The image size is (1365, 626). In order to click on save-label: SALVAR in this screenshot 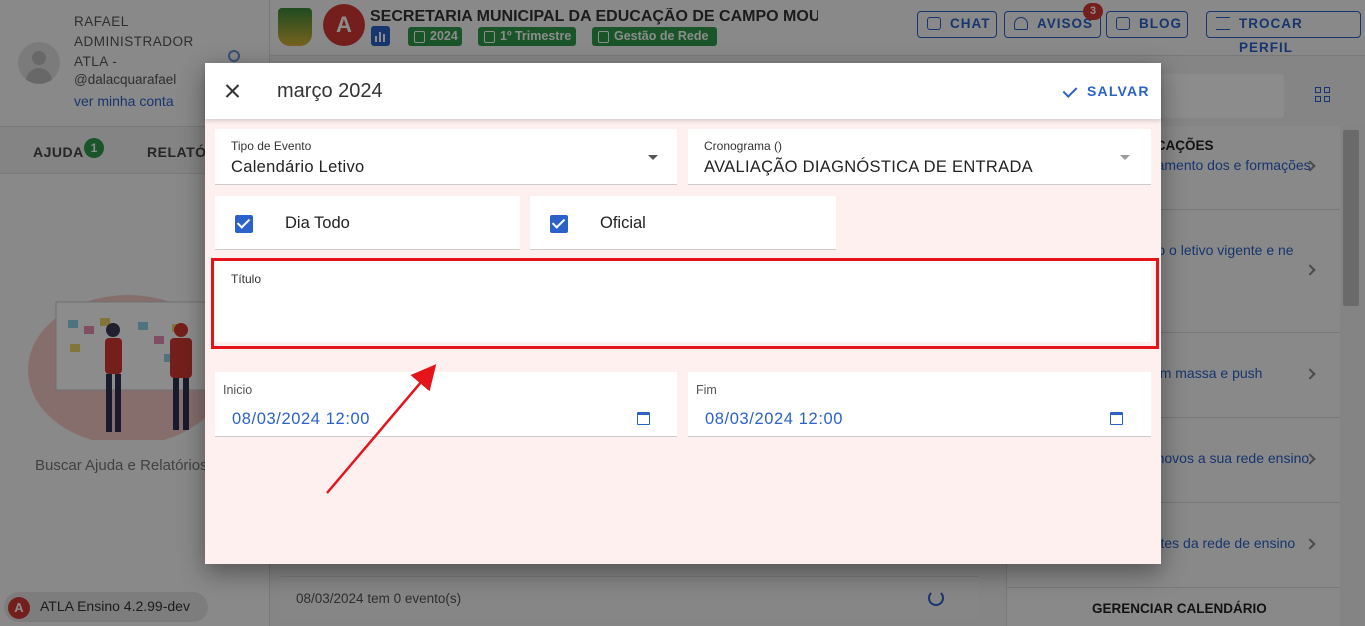, I will do `click(1118, 91)`.